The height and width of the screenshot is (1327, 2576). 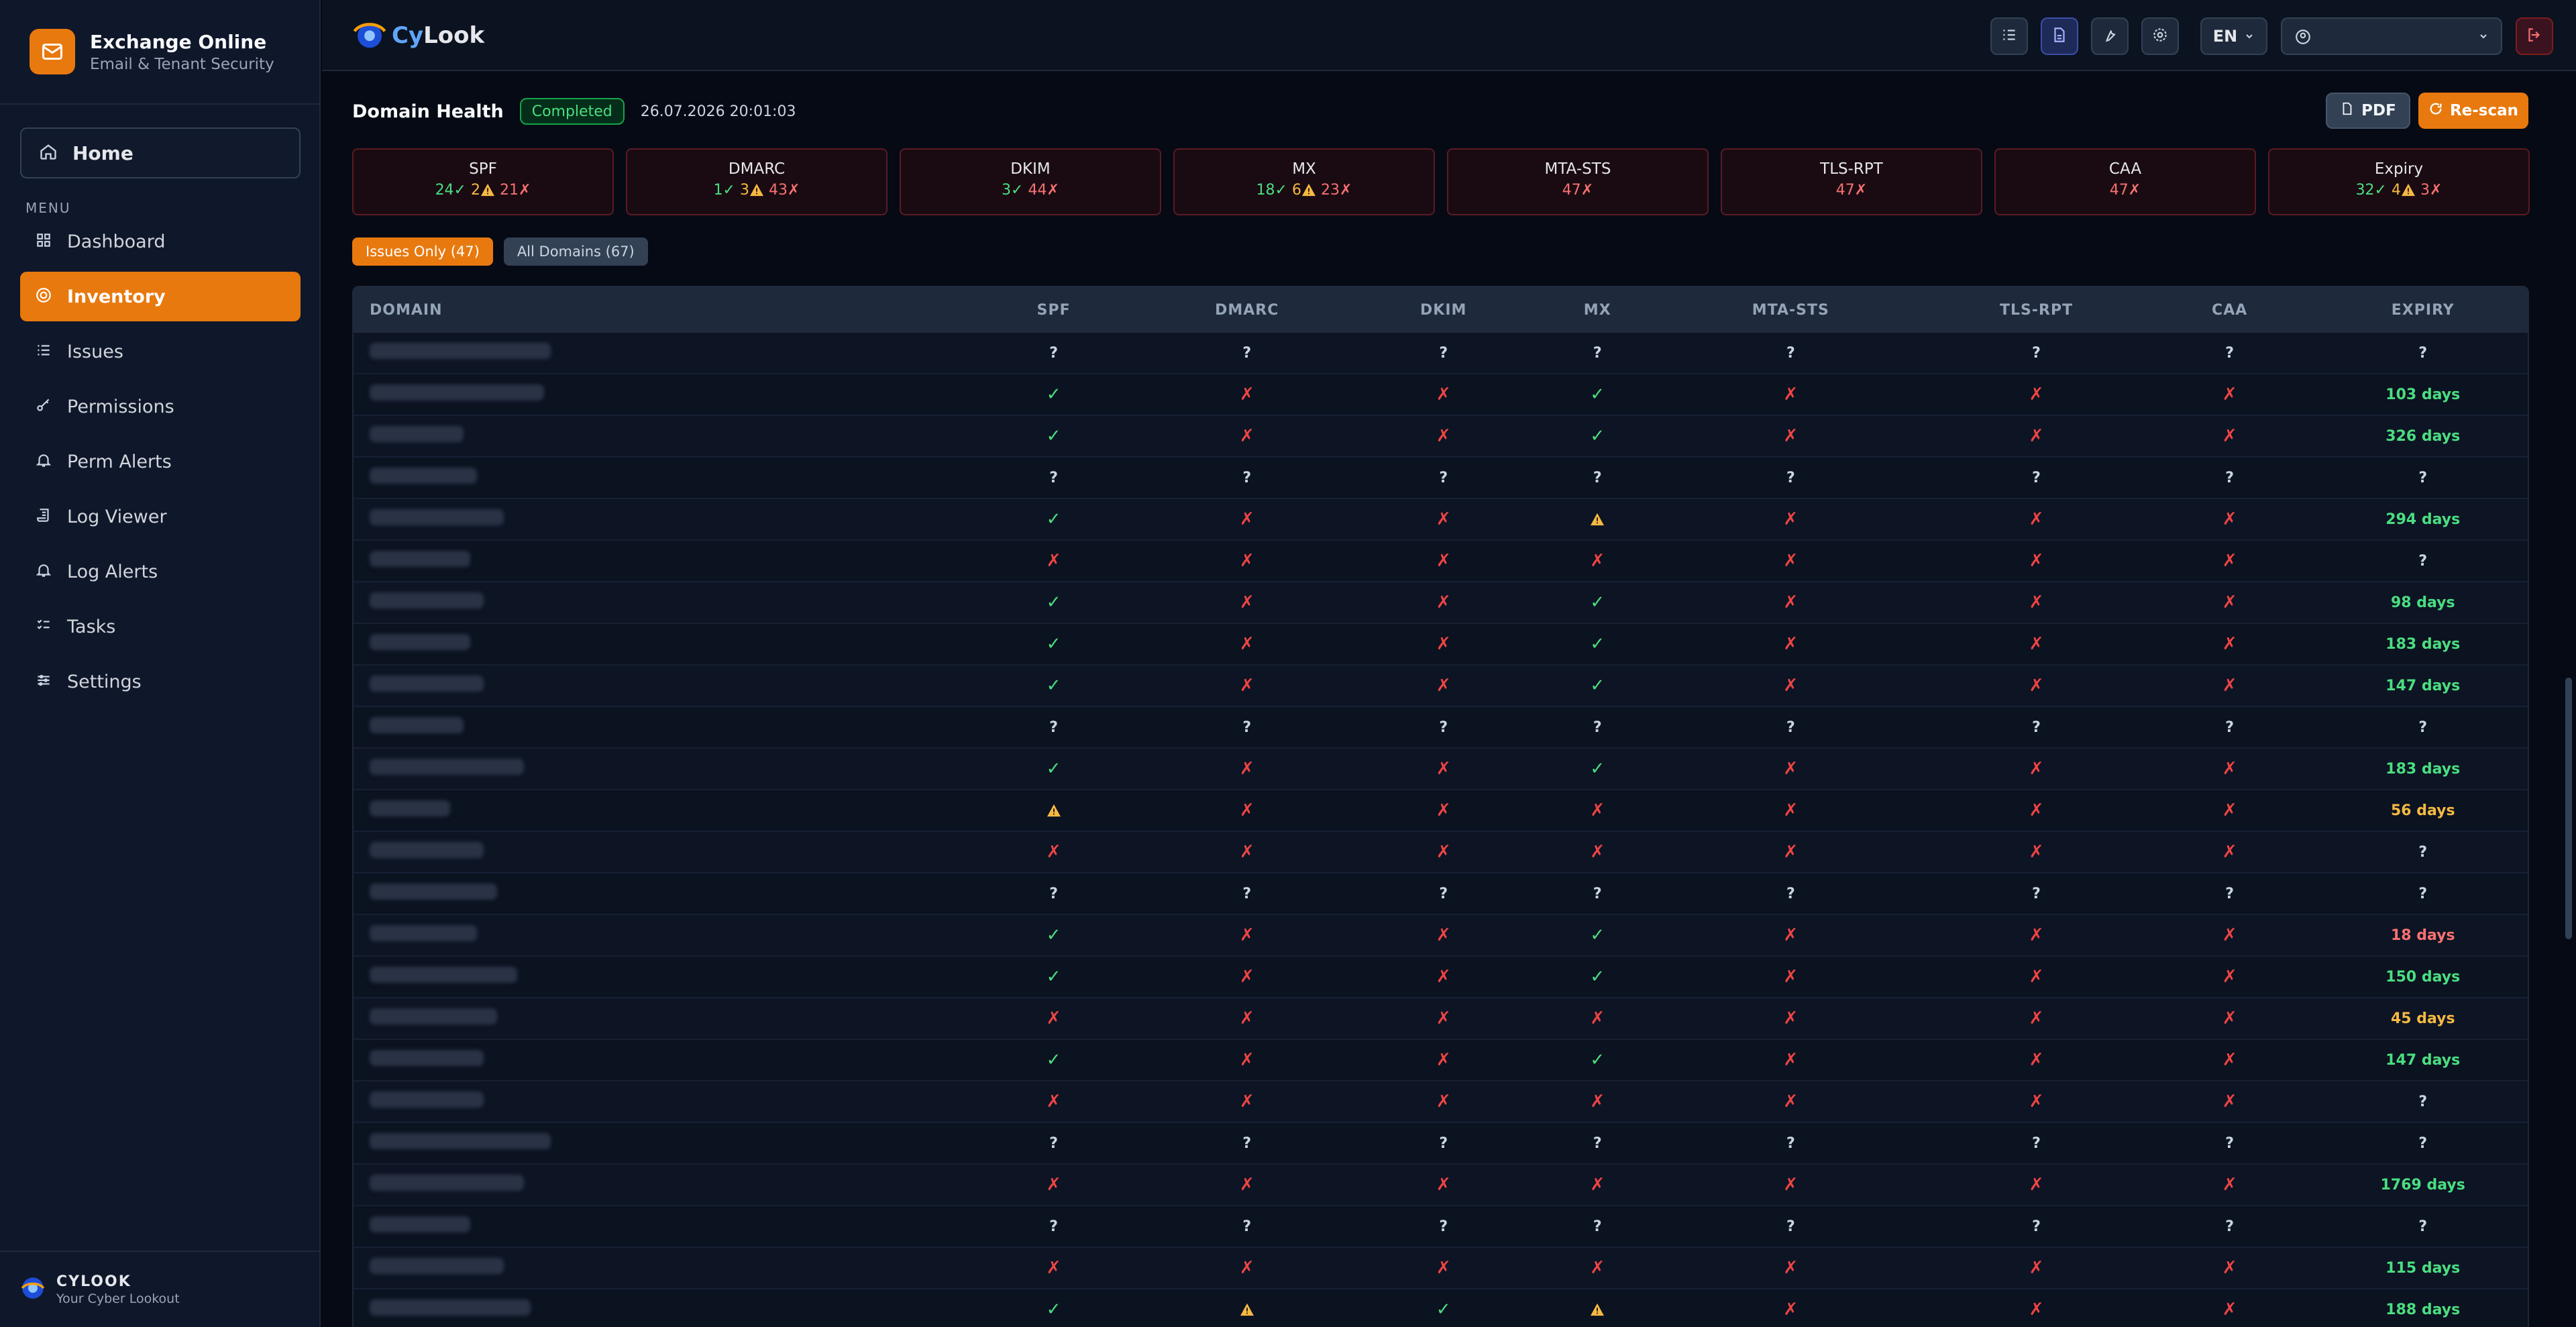 What do you see at coordinates (2473, 111) in the screenshot?
I see `rescan-button: Re-scan` at bounding box center [2473, 111].